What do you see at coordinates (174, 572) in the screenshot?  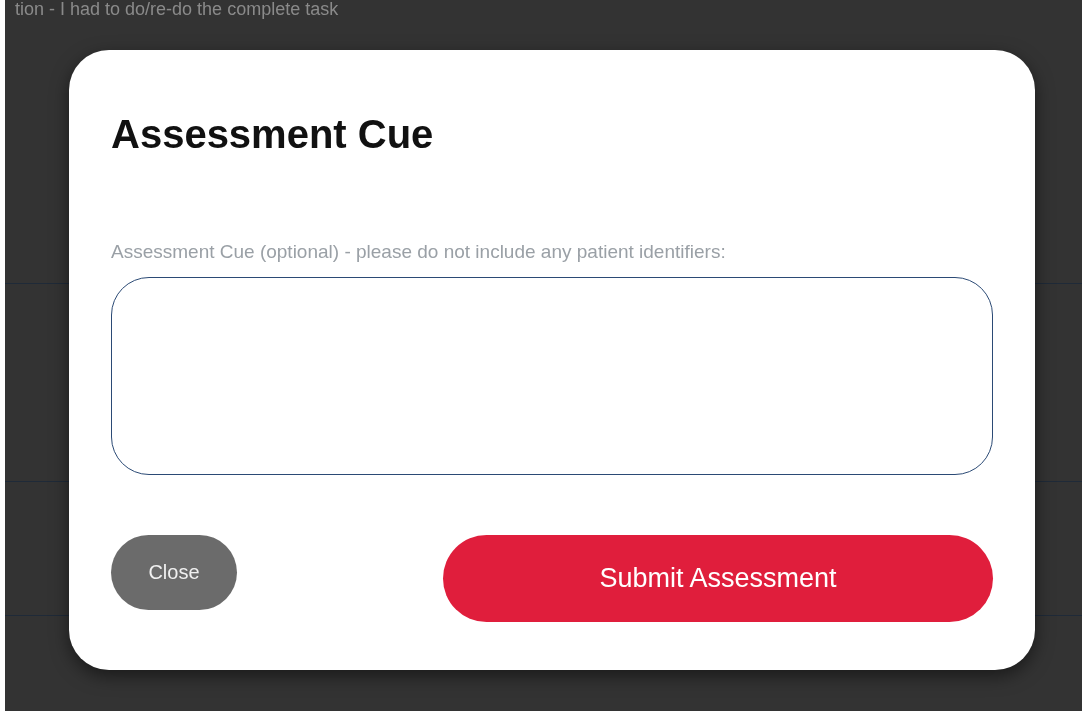 I see `close-button: Close` at bounding box center [174, 572].